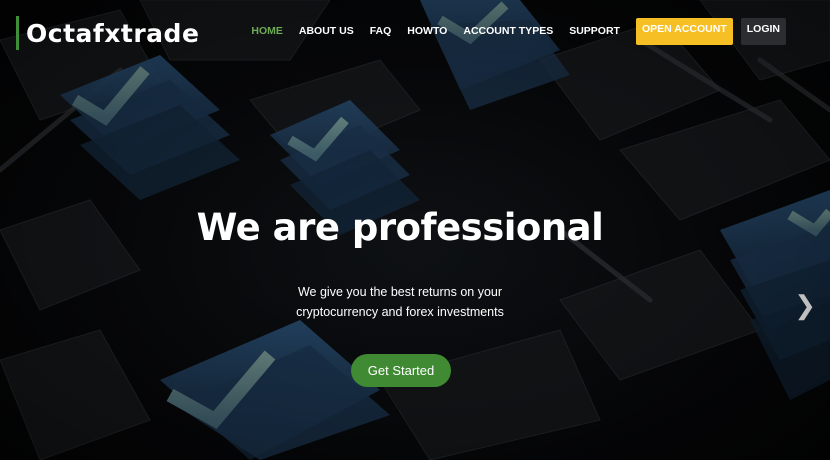 This screenshot has height=460, width=830. What do you see at coordinates (112, 33) in the screenshot?
I see `brand-name: Octafxtrade` at bounding box center [112, 33].